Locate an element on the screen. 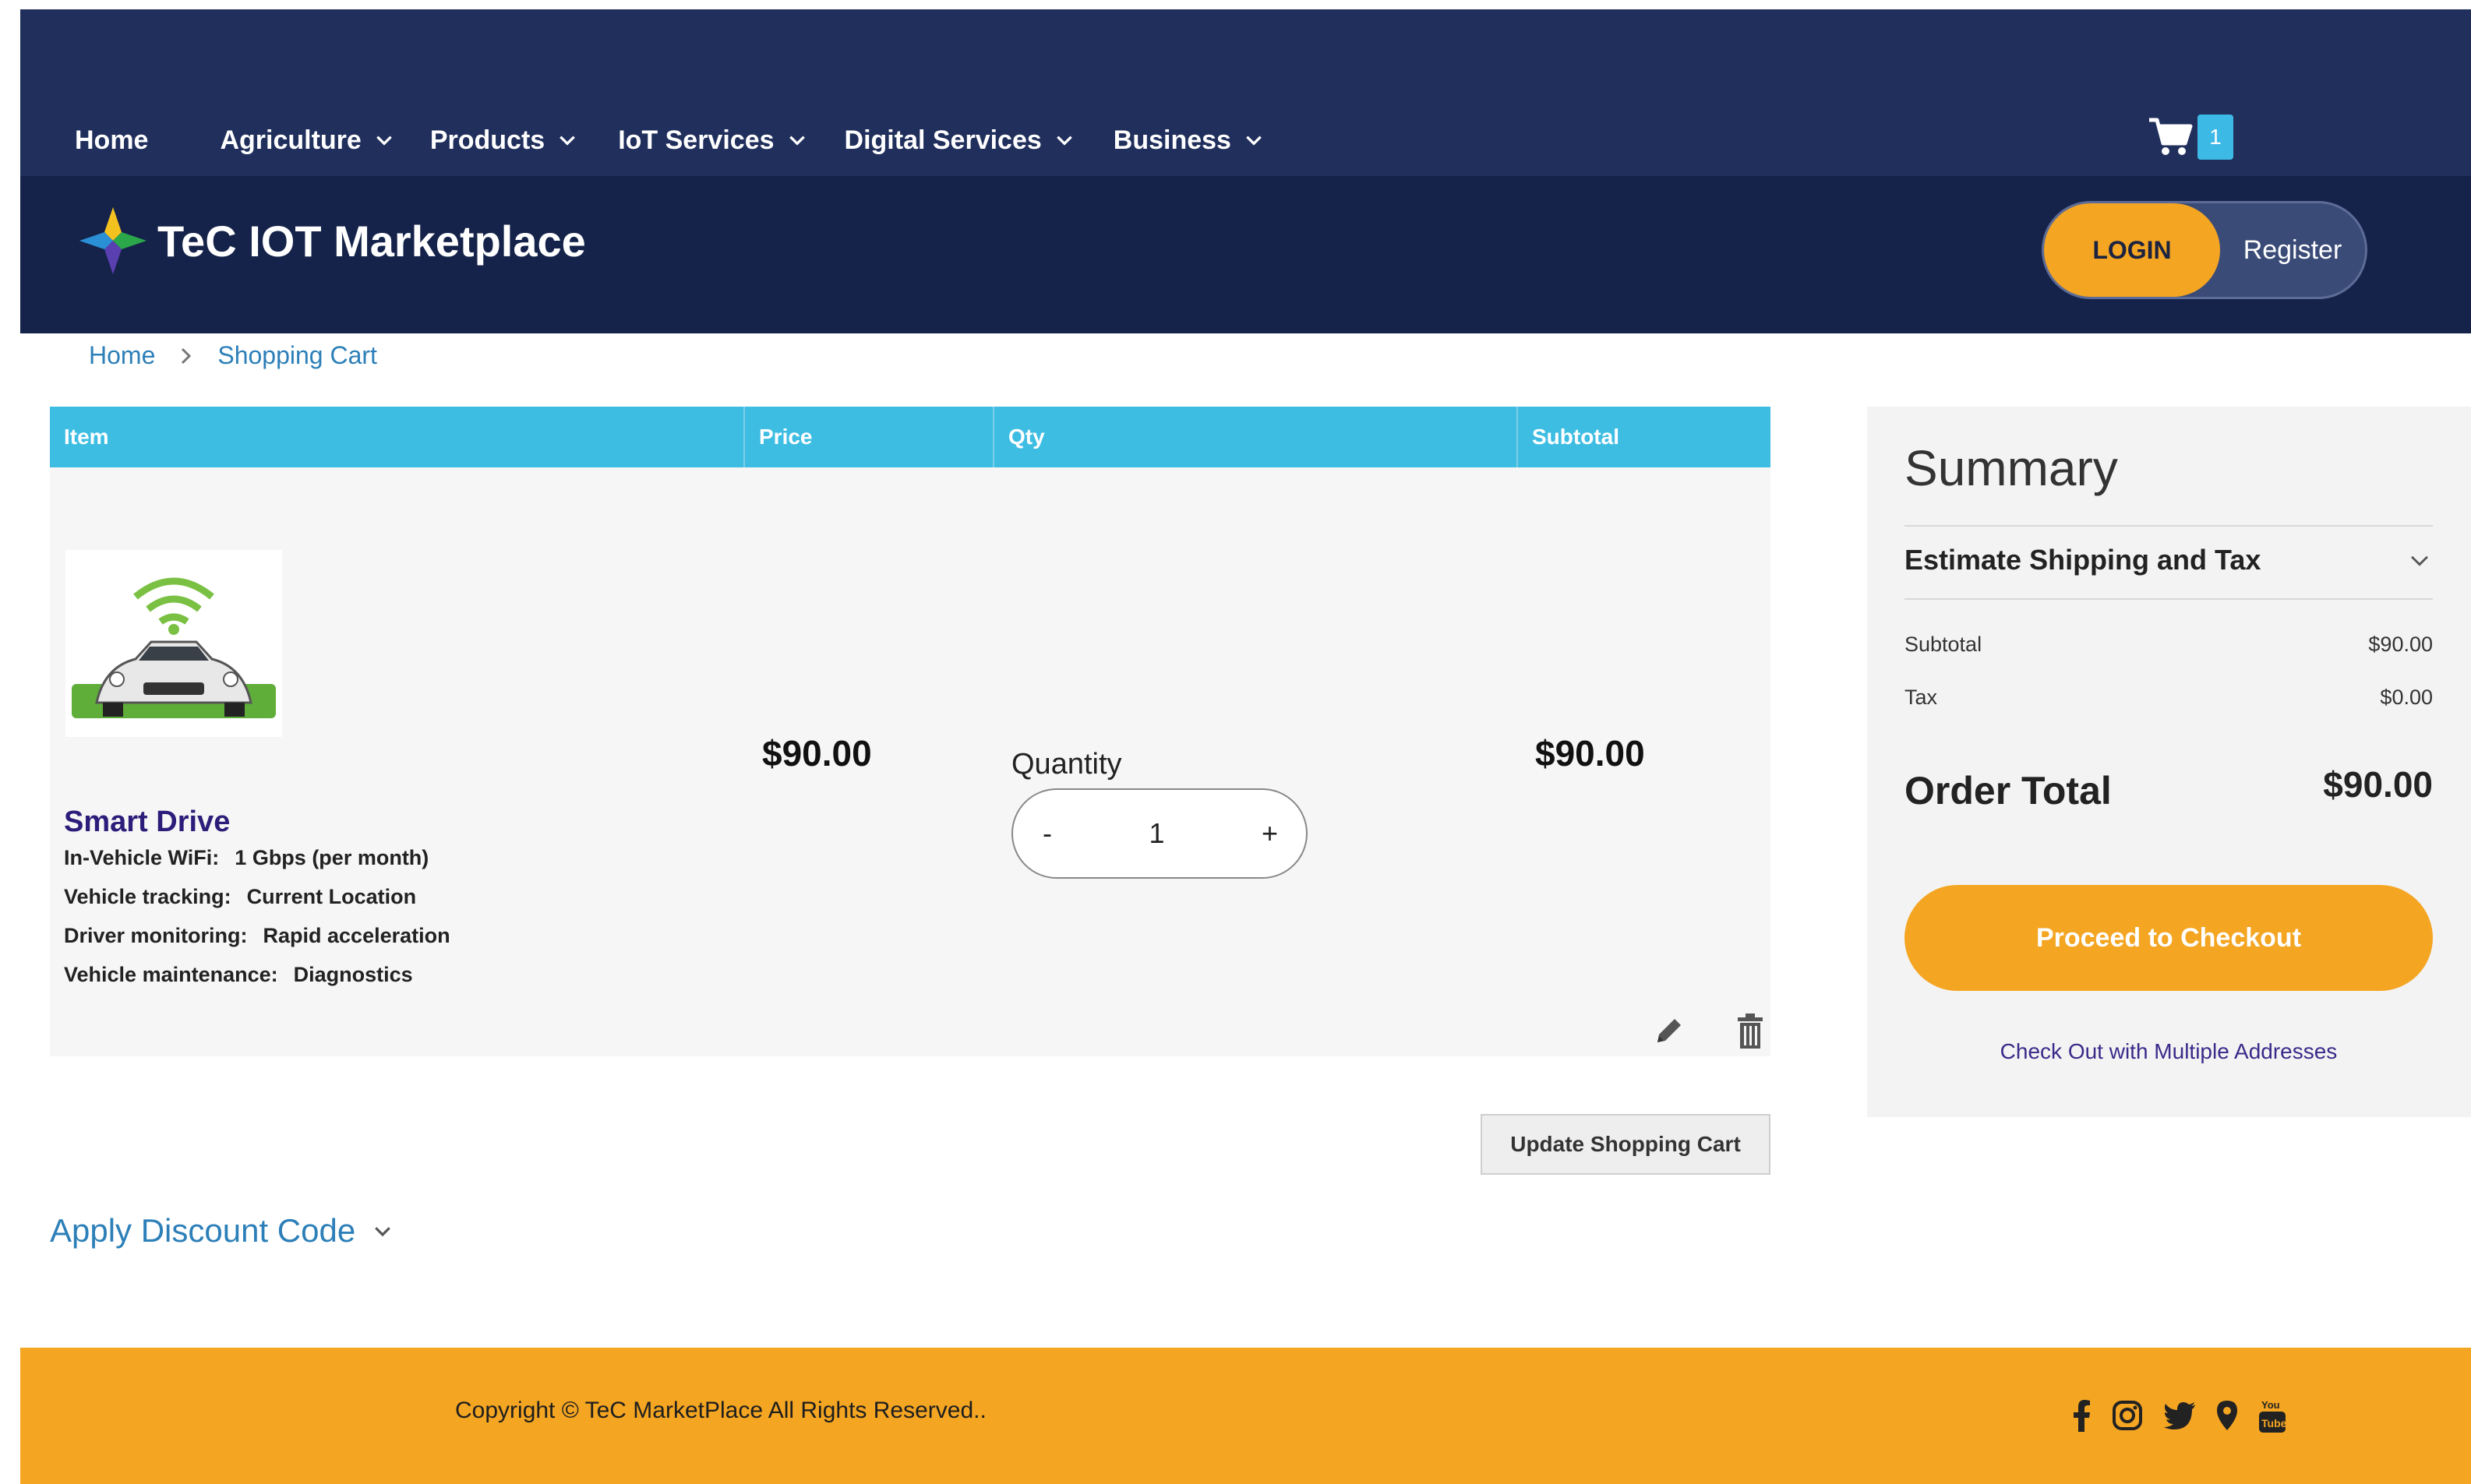 Image resolution: width=2471 pixels, height=1484 pixels. option-row: Vehicle maintenance: Diagnostics is located at coordinates (257, 982).